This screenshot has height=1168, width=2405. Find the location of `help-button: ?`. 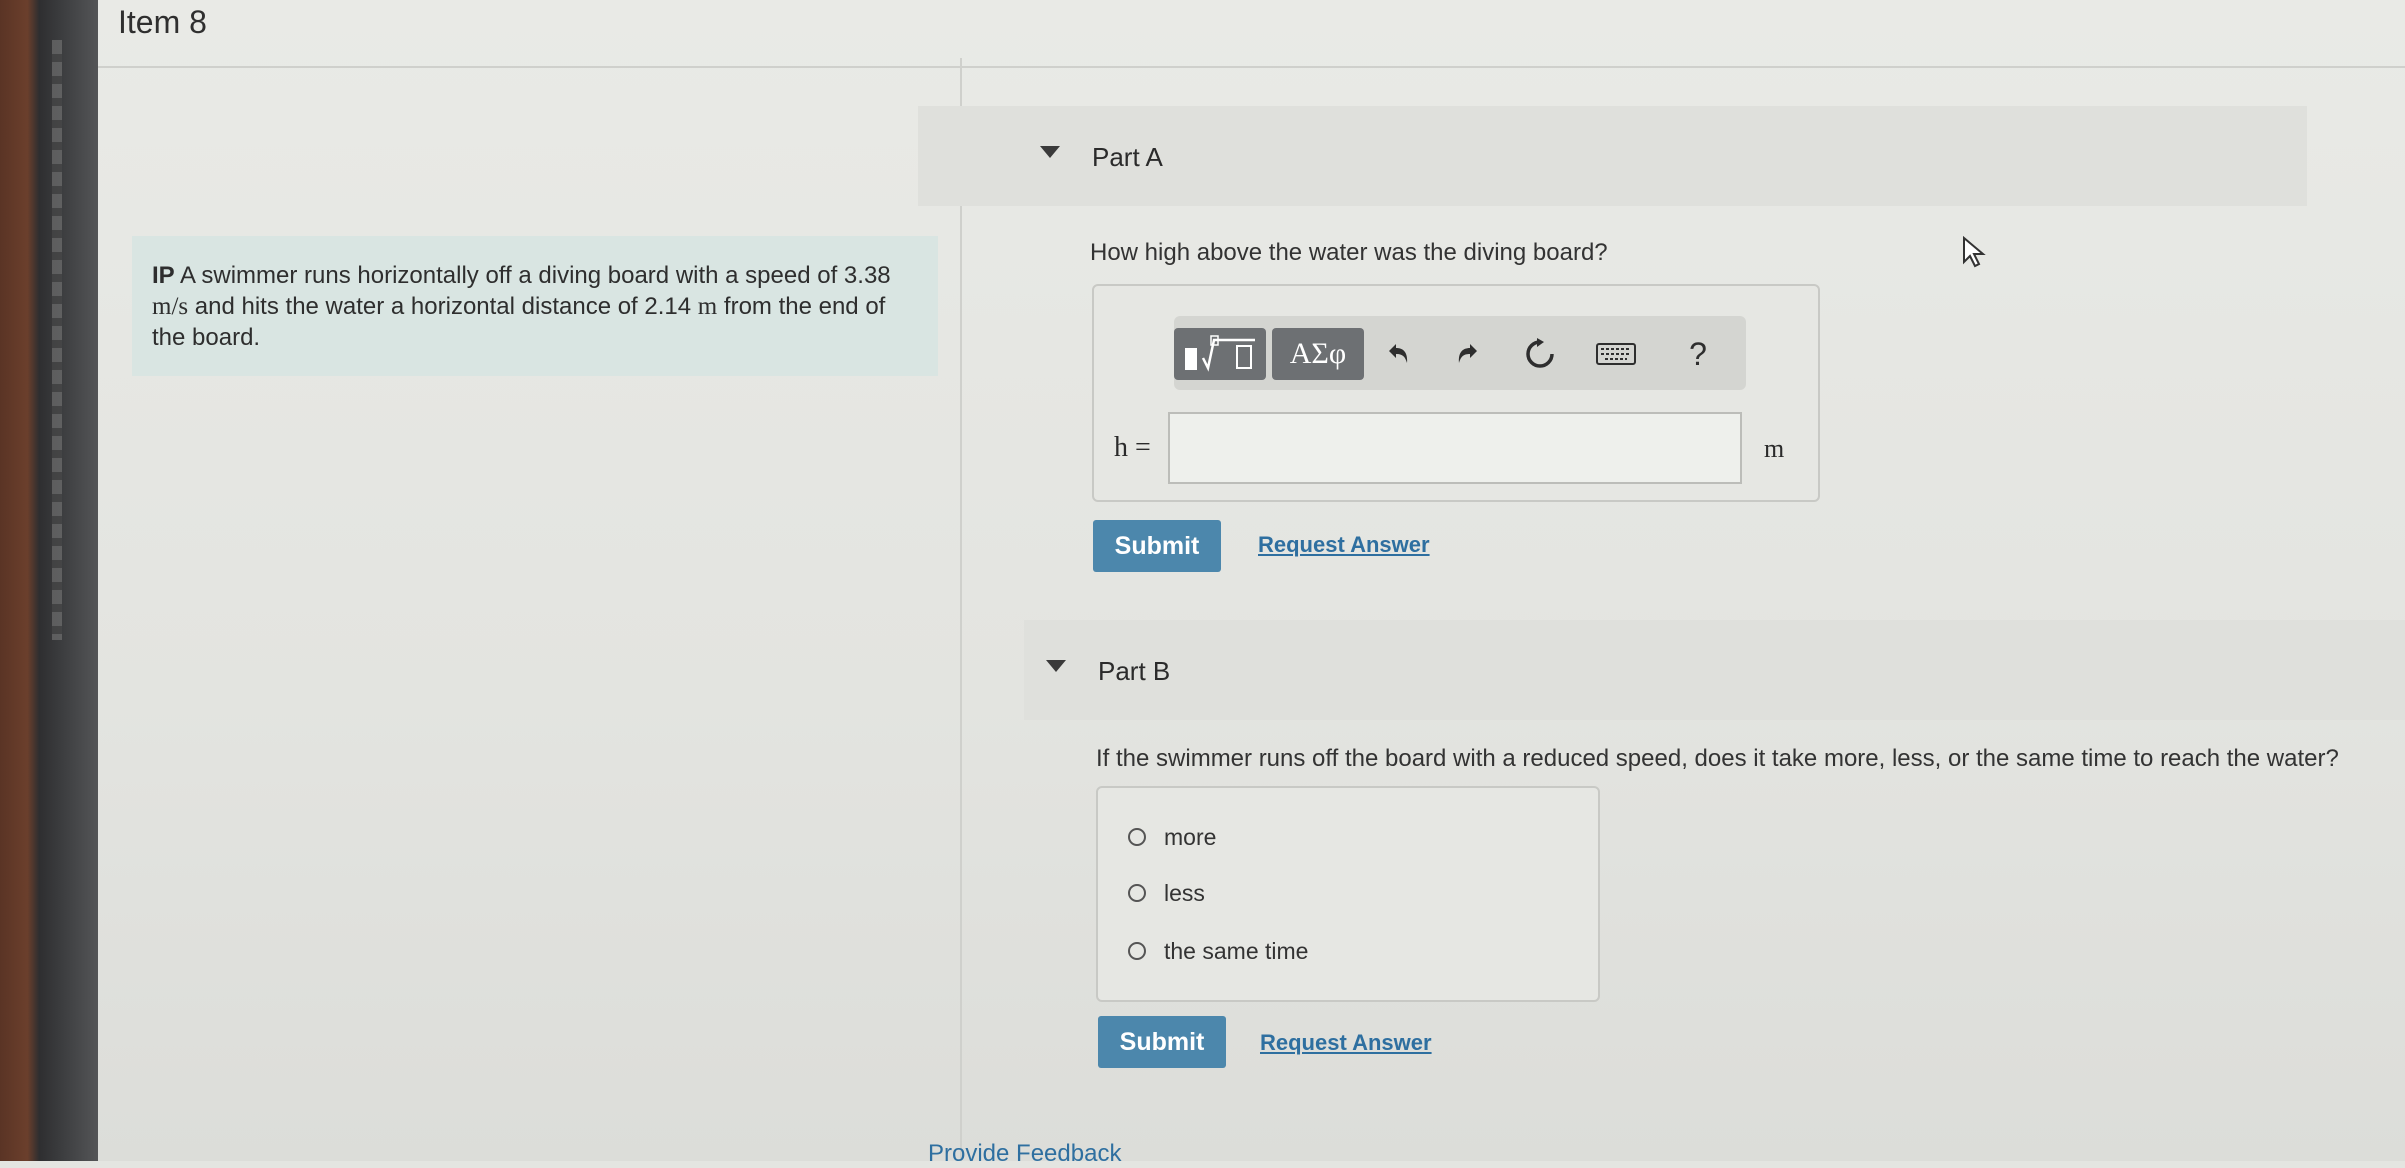

help-button: ? is located at coordinates (1698, 354).